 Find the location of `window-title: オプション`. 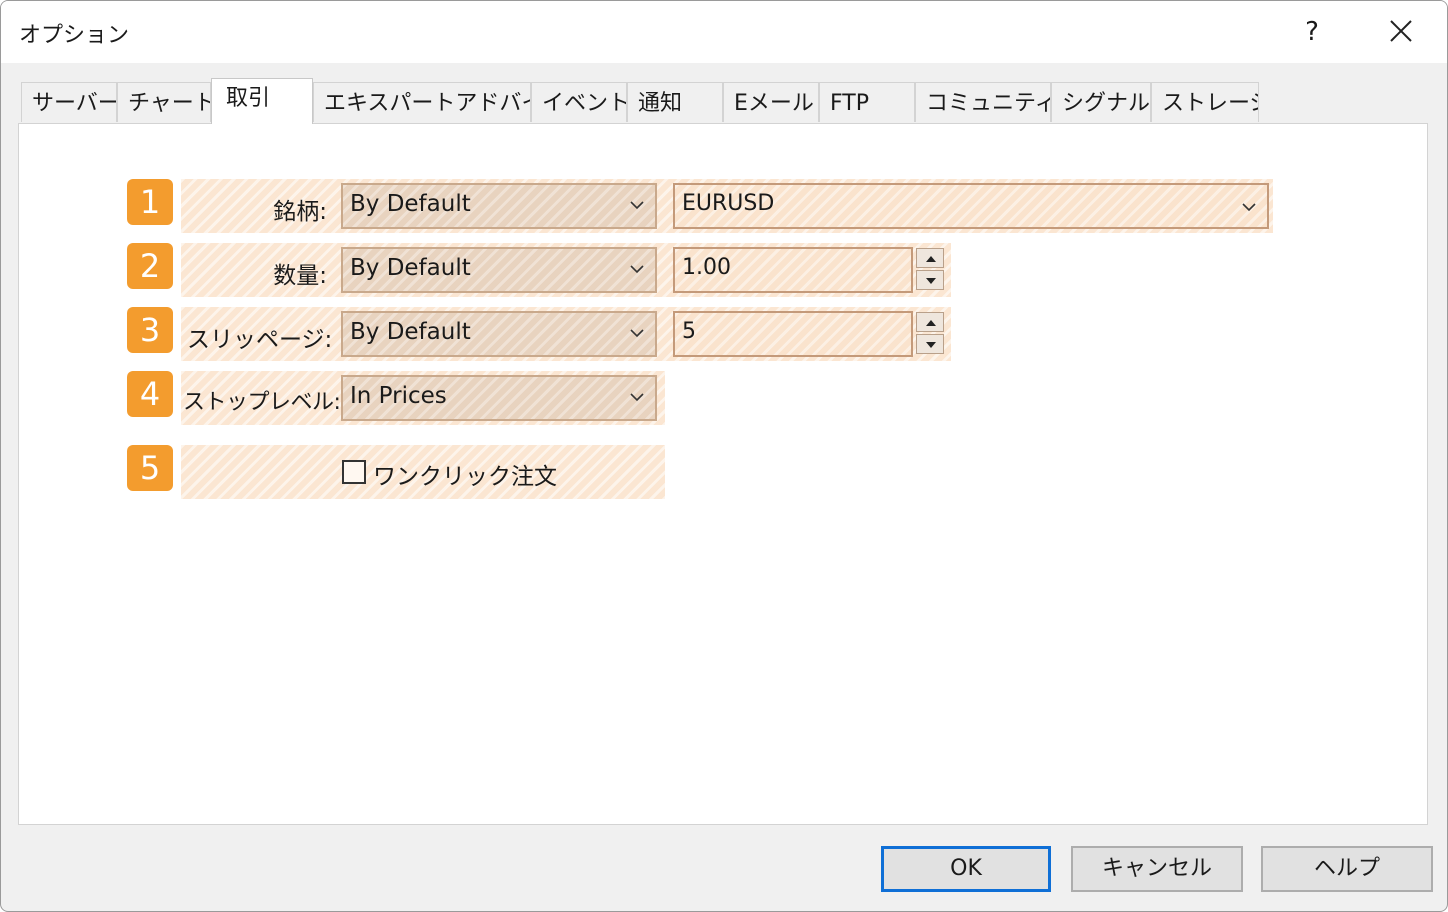

window-title: オプション is located at coordinates (74, 35).